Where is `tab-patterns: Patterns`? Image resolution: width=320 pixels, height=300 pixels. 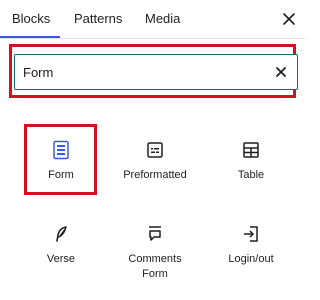
tab-patterns: Patterns is located at coordinates (98, 19).